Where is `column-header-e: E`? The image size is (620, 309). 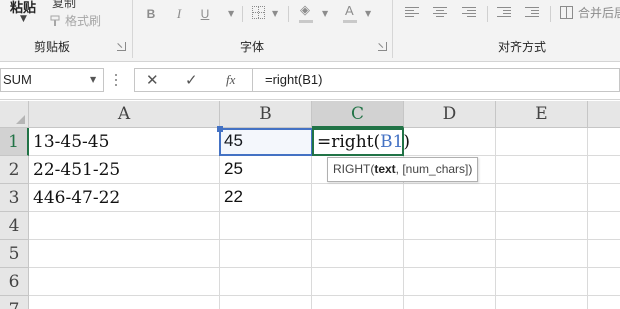 column-header-e: E is located at coordinates (542, 114).